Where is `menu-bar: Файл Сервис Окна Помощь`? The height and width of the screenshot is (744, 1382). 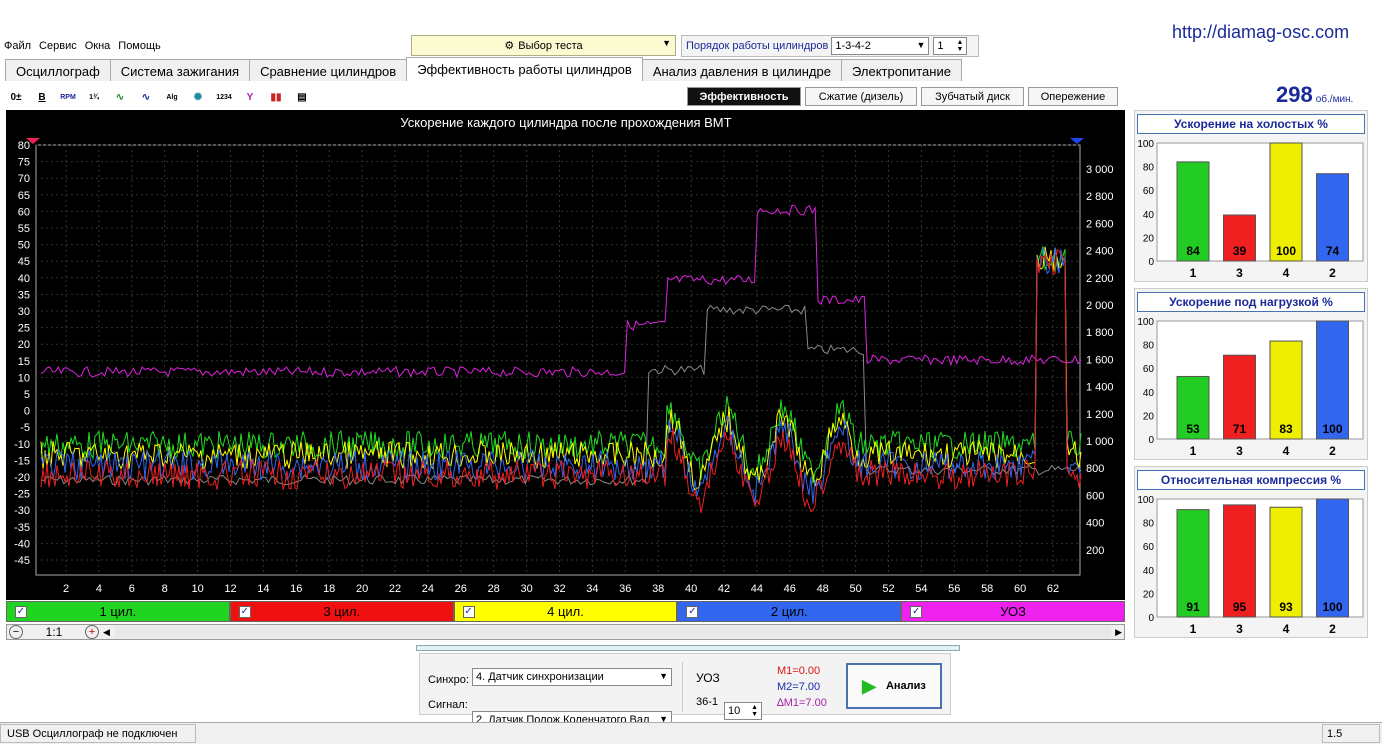
menu-bar: Файл Сервис Окна Помощь is located at coordinates (82, 46).